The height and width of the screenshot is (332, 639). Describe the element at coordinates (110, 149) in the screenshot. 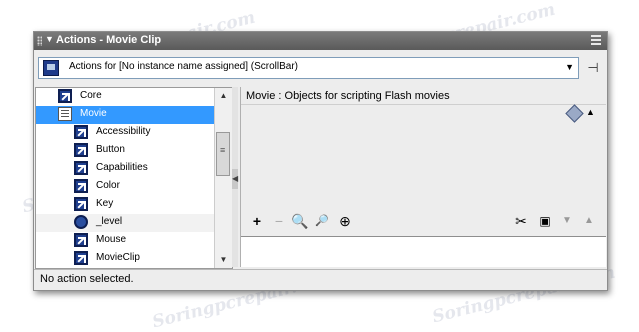

I see `toolbox-item-label: Button` at that location.